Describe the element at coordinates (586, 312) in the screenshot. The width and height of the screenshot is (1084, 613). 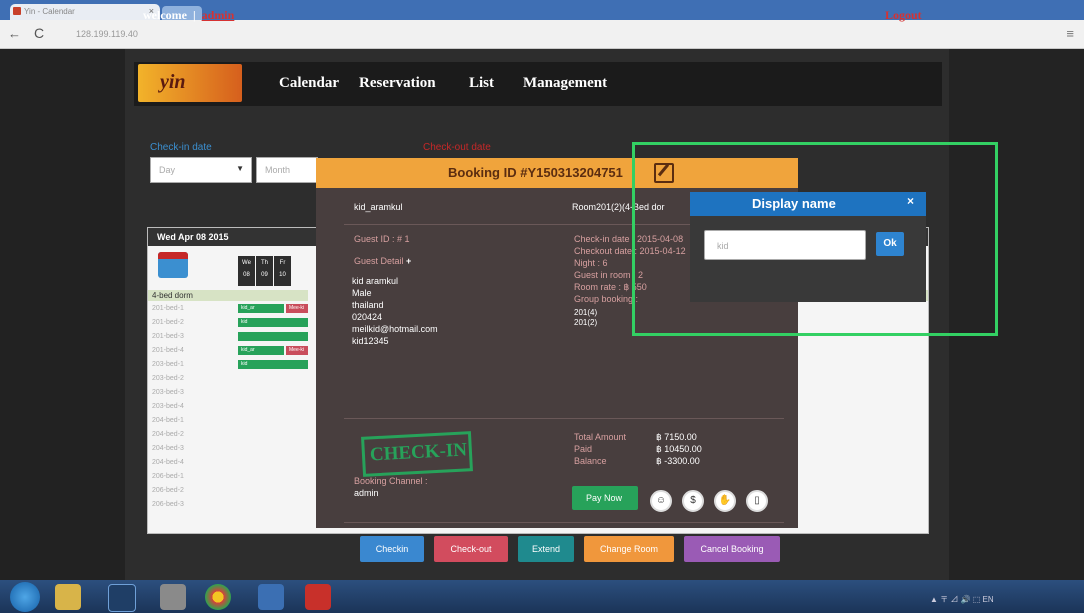
I see `group-room: 201(4)` at that location.